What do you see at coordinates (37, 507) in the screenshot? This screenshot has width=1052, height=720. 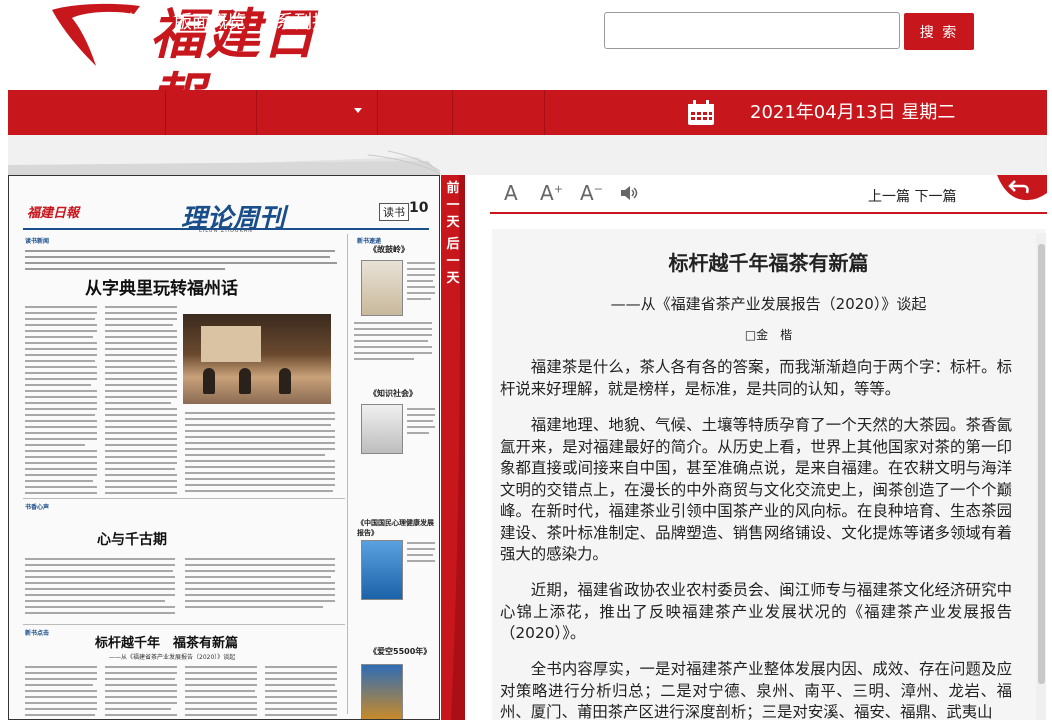 I see `tag-badge: 书香心声` at bounding box center [37, 507].